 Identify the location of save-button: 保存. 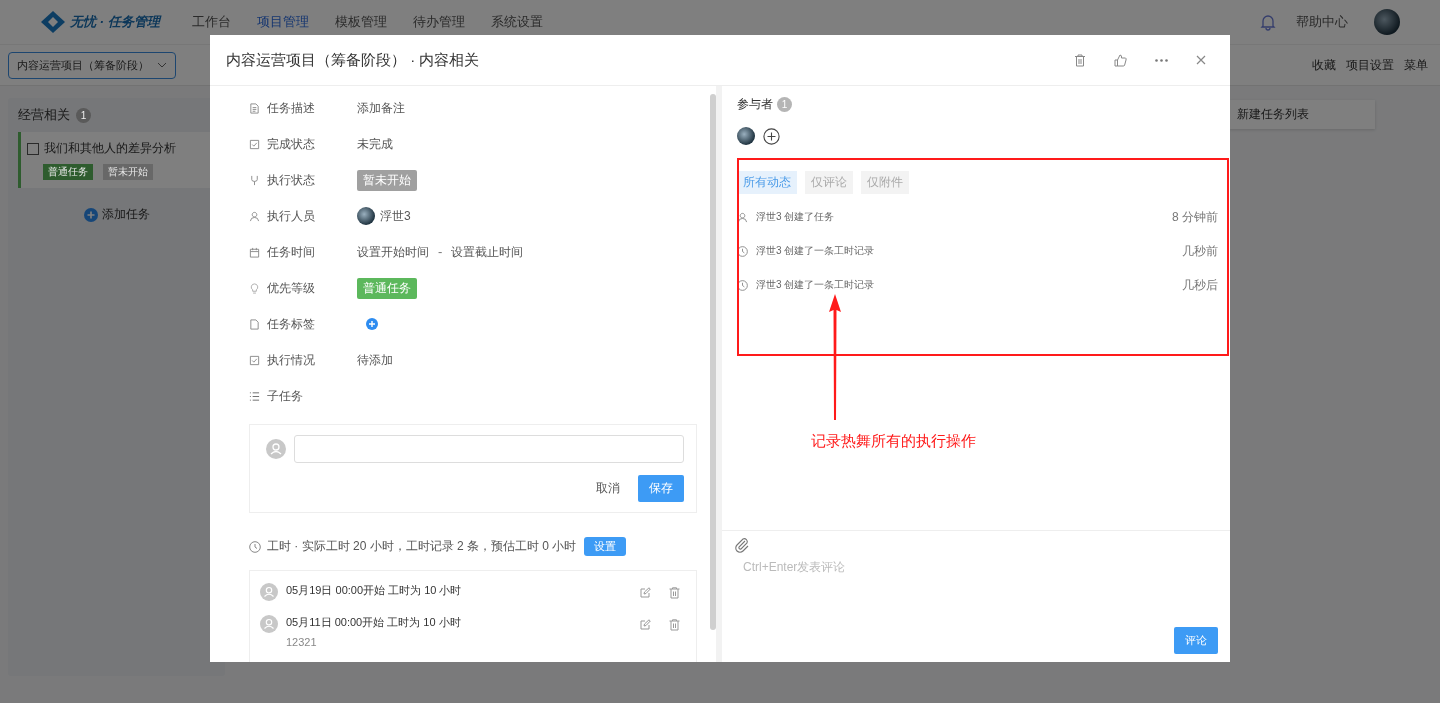
(661, 488).